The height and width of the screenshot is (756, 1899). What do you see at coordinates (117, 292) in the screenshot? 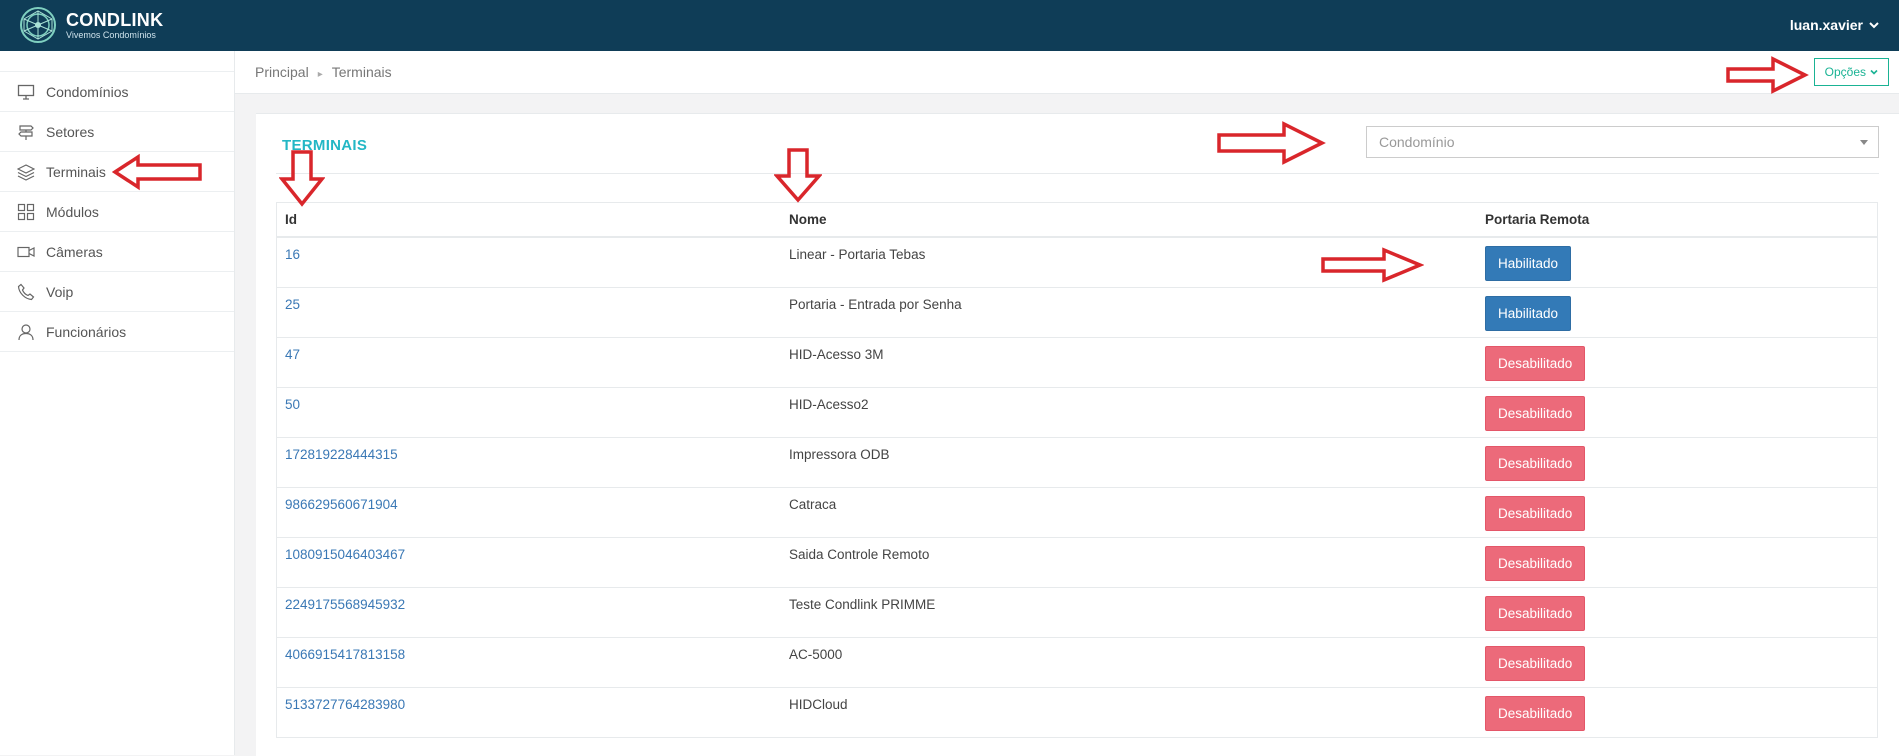
I see `sidebar-item-voip: Voip` at bounding box center [117, 292].